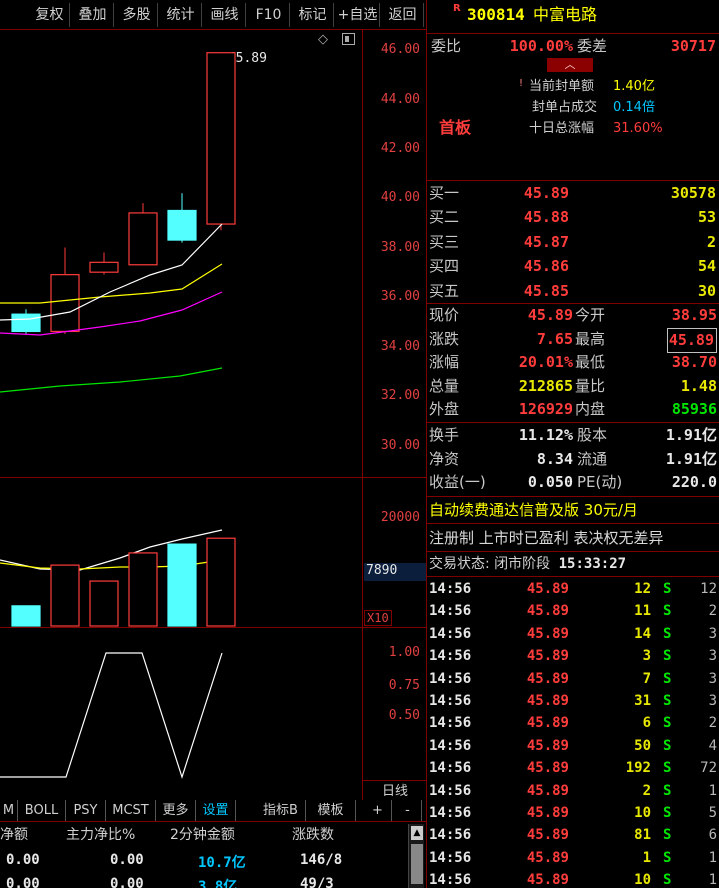  What do you see at coordinates (573, 291) in the screenshot?
I see `bid-row: 买五 45.85 30` at bounding box center [573, 291].